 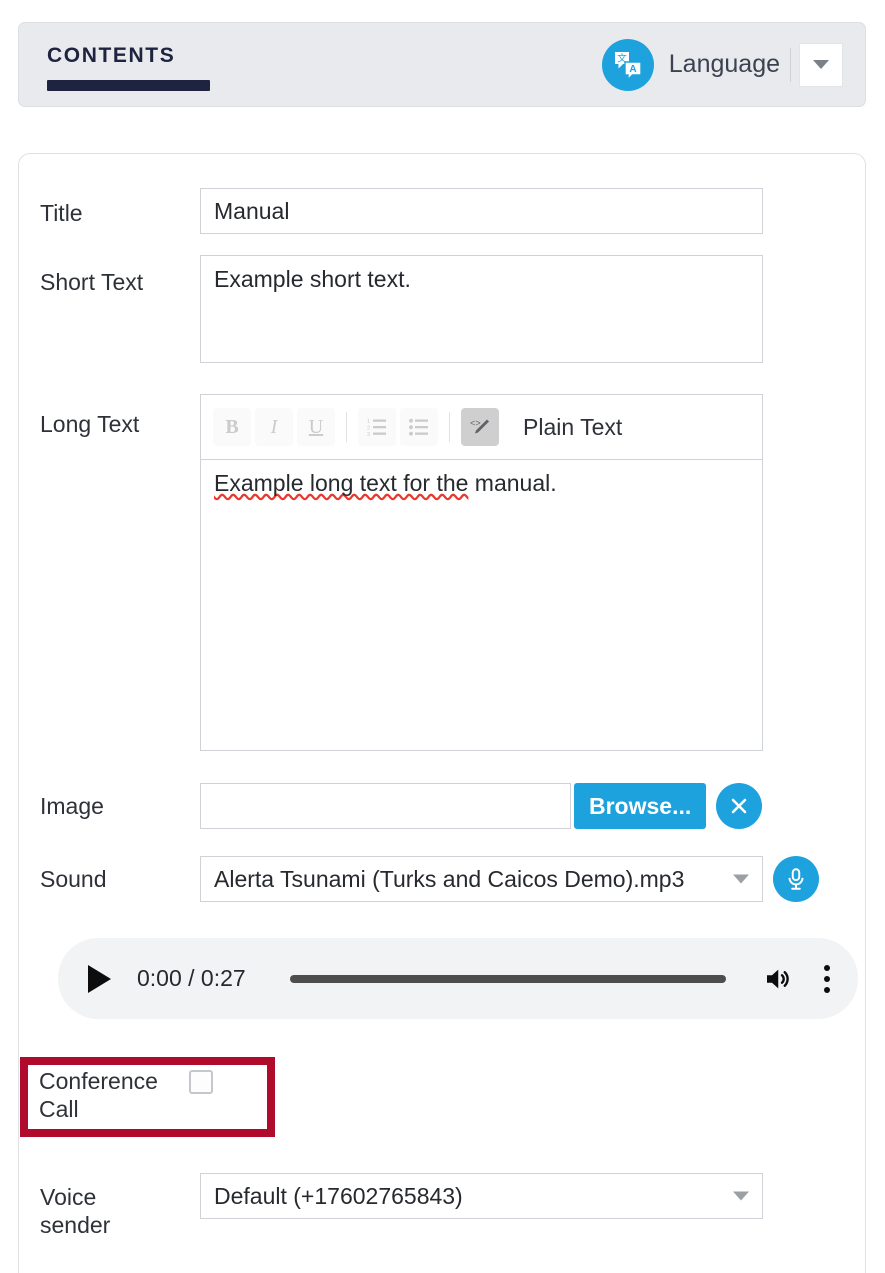 What do you see at coordinates (72, 805) in the screenshot?
I see `image-label: Image` at bounding box center [72, 805].